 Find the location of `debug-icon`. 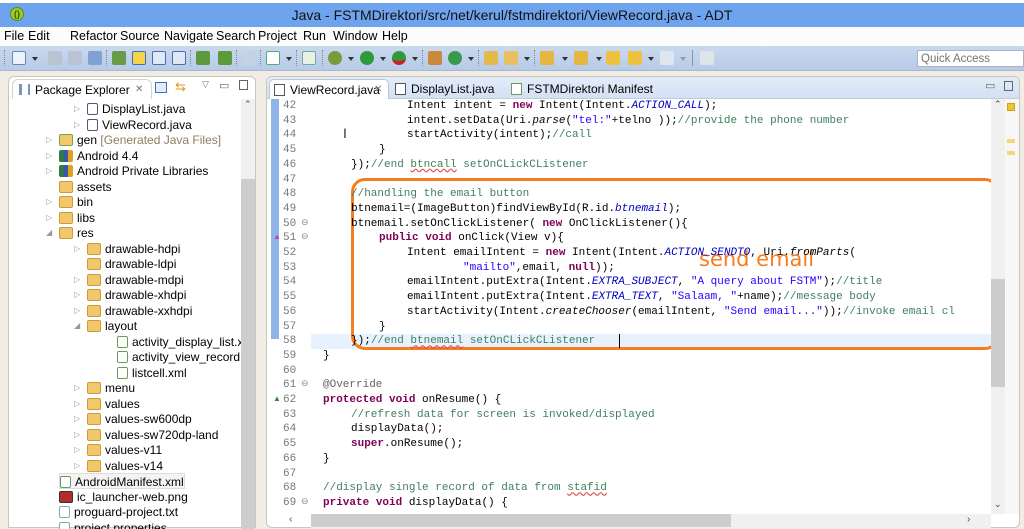

debug-icon is located at coordinates (335, 58).